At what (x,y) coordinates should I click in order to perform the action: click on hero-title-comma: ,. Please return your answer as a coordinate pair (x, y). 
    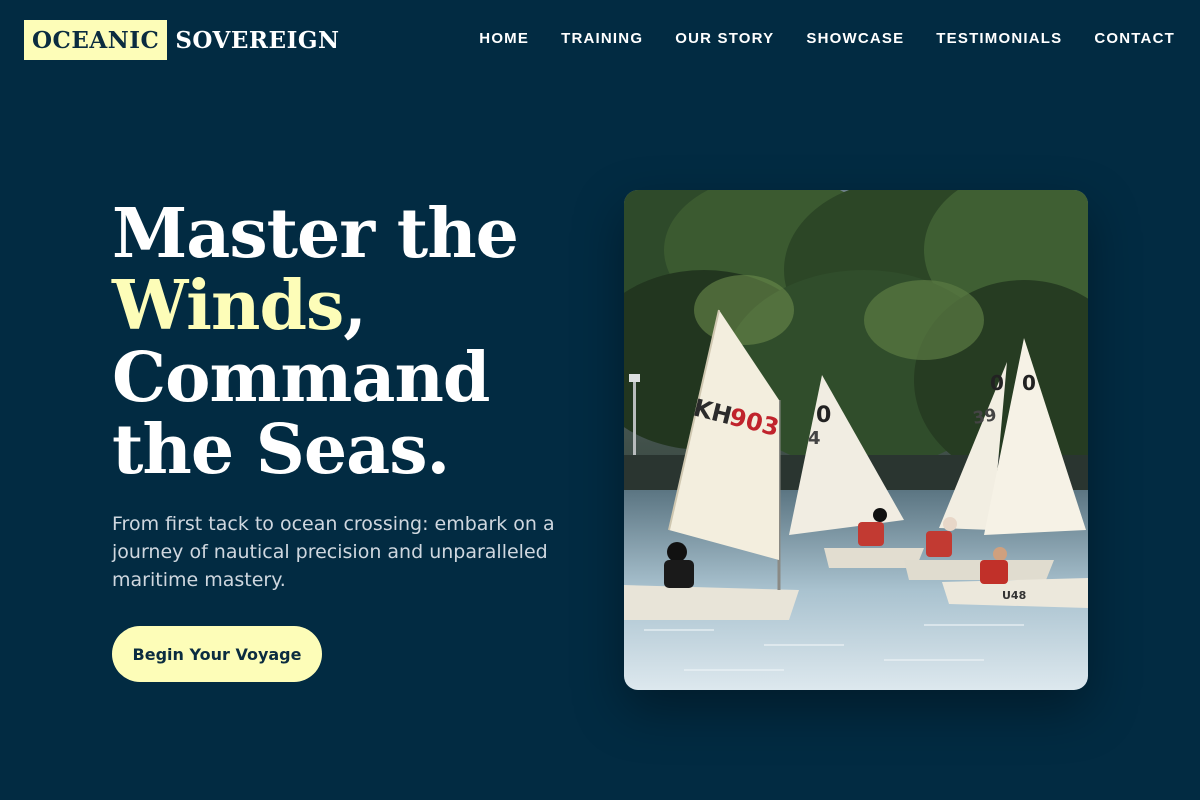
    Looking at the image, I should click on (355, 306).